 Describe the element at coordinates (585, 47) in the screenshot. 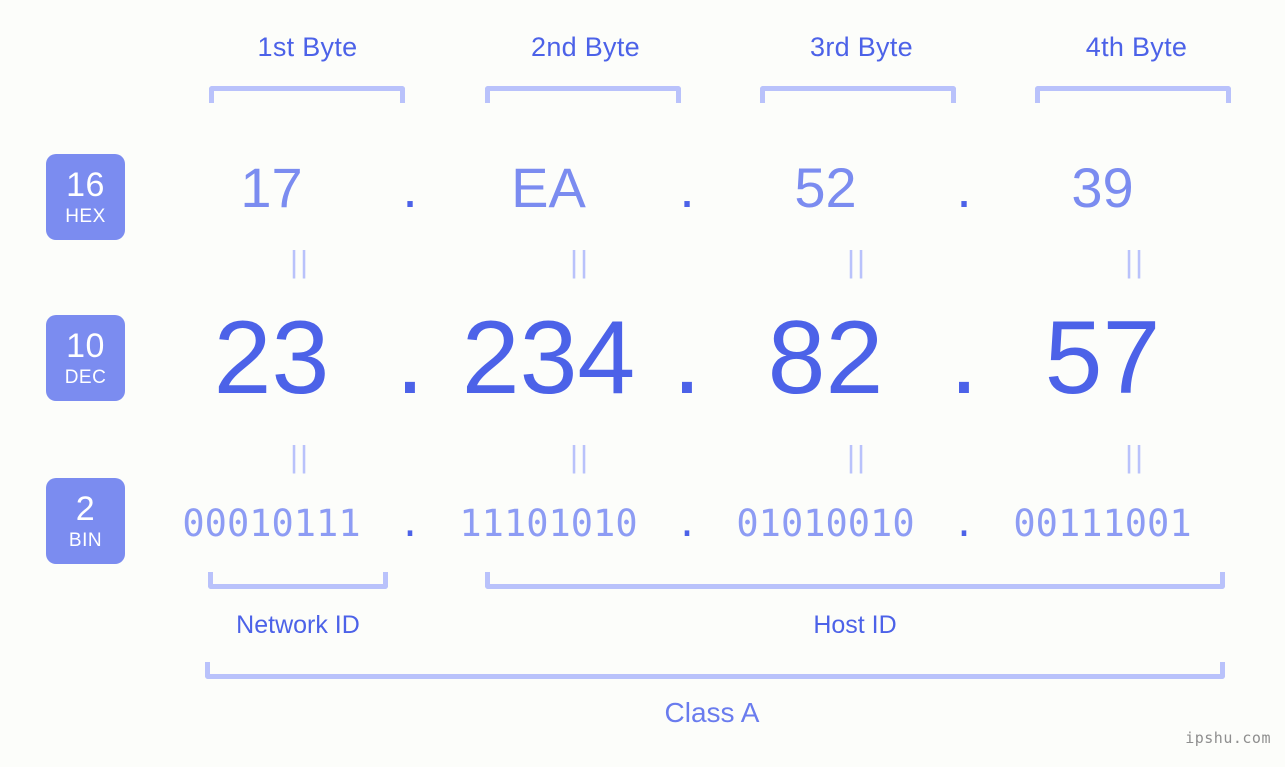

I see `byte-header-label-2: 2nd Byte` at that location.